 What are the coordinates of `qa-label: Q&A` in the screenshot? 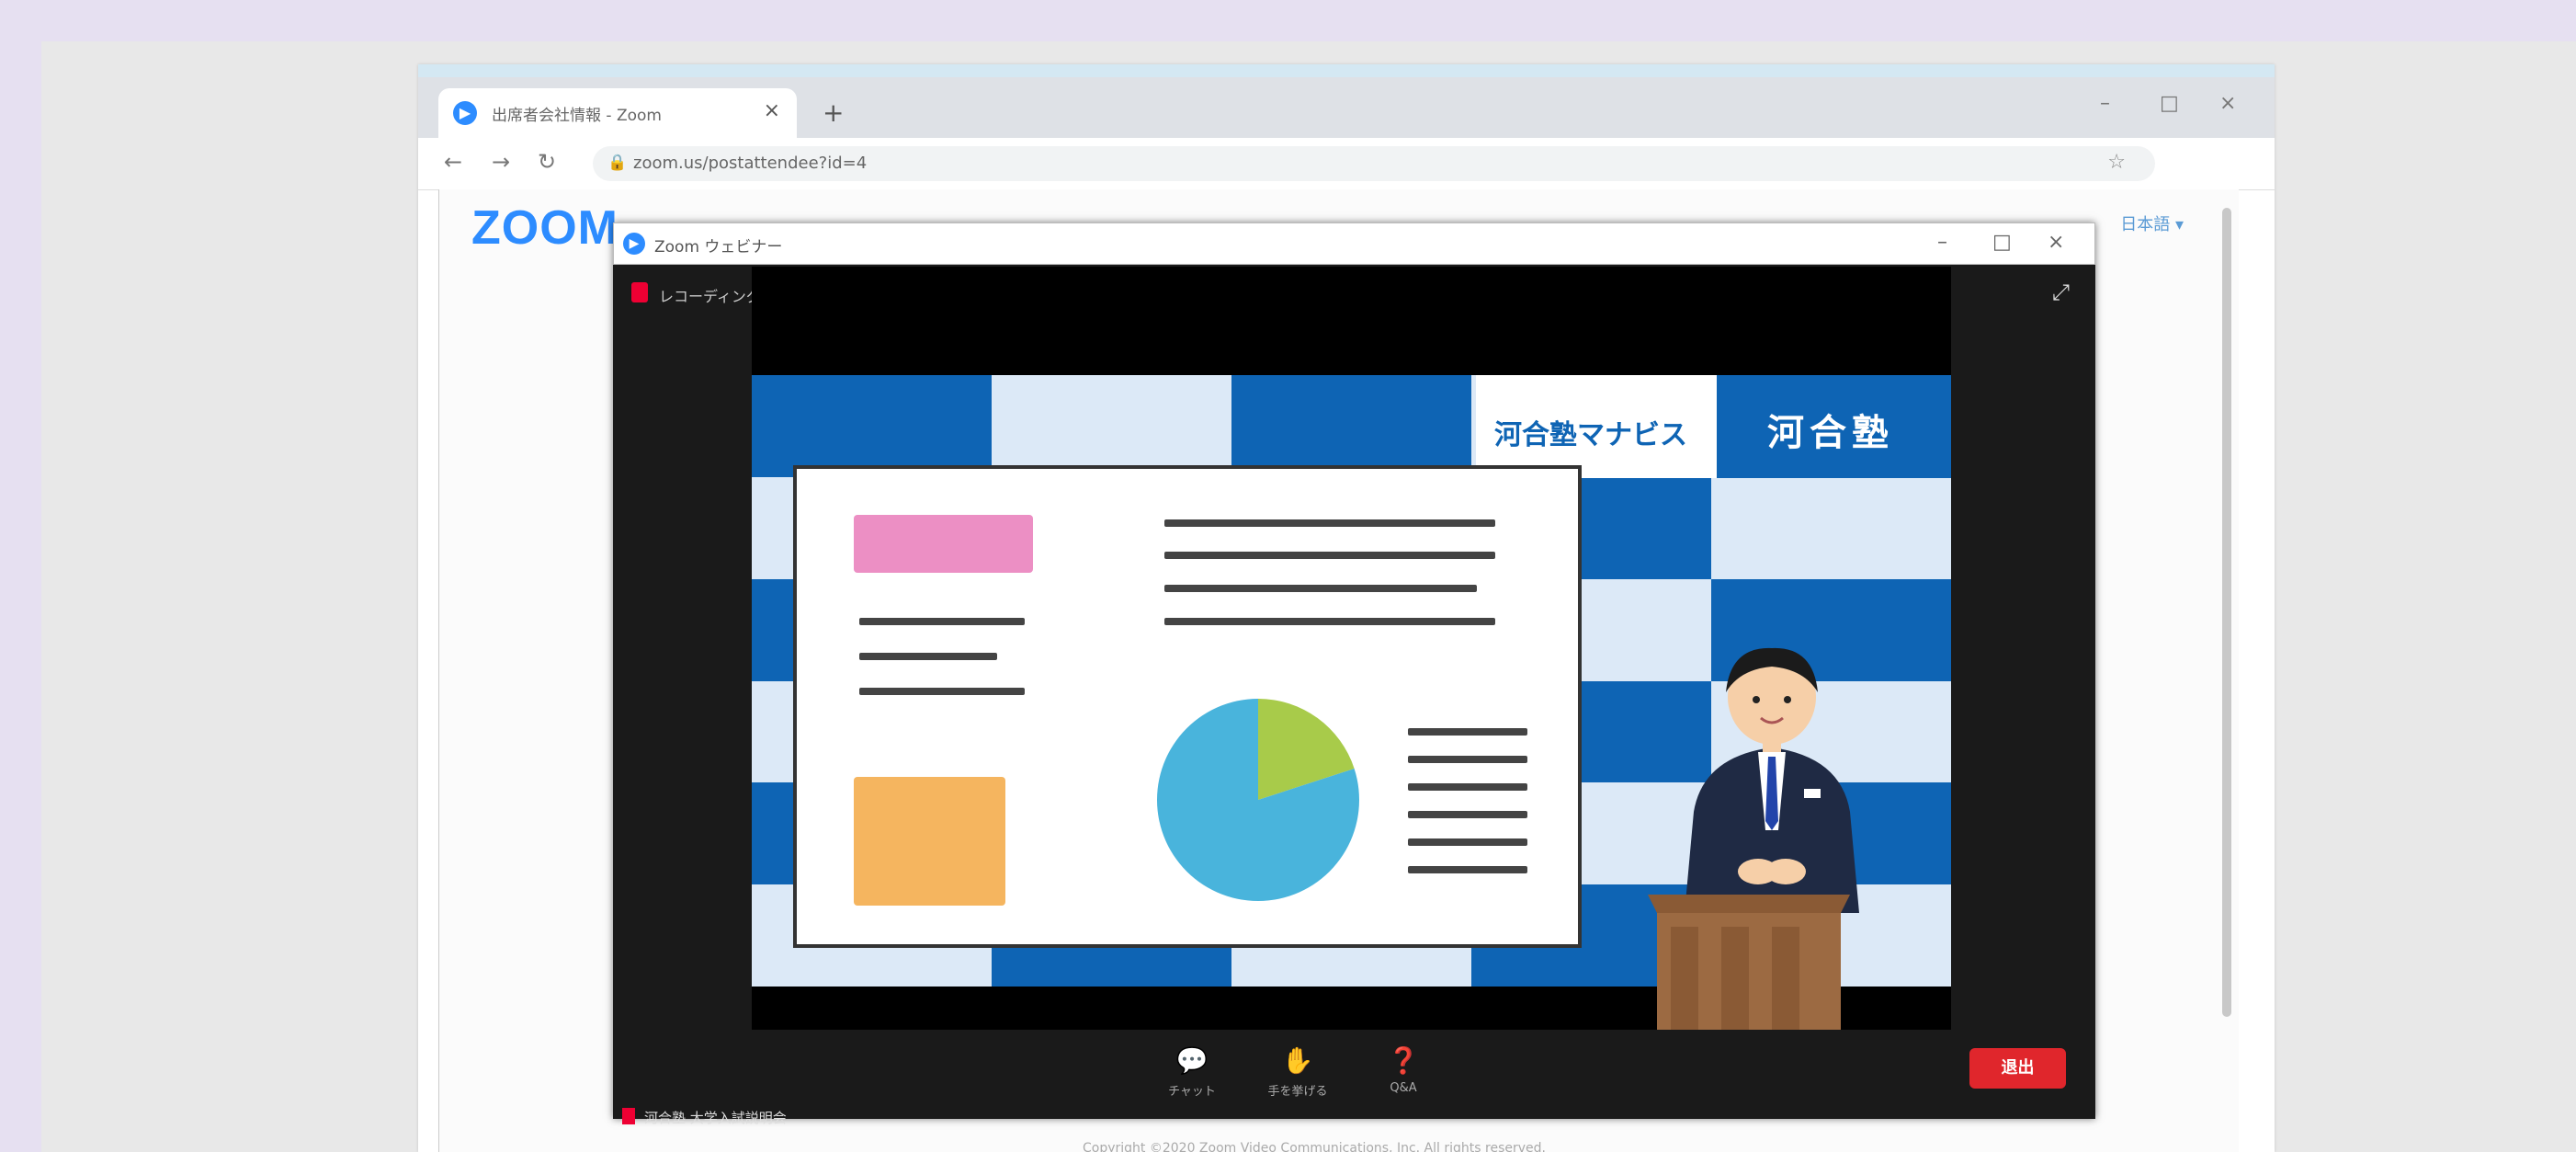 It's located at (1403, 1088).